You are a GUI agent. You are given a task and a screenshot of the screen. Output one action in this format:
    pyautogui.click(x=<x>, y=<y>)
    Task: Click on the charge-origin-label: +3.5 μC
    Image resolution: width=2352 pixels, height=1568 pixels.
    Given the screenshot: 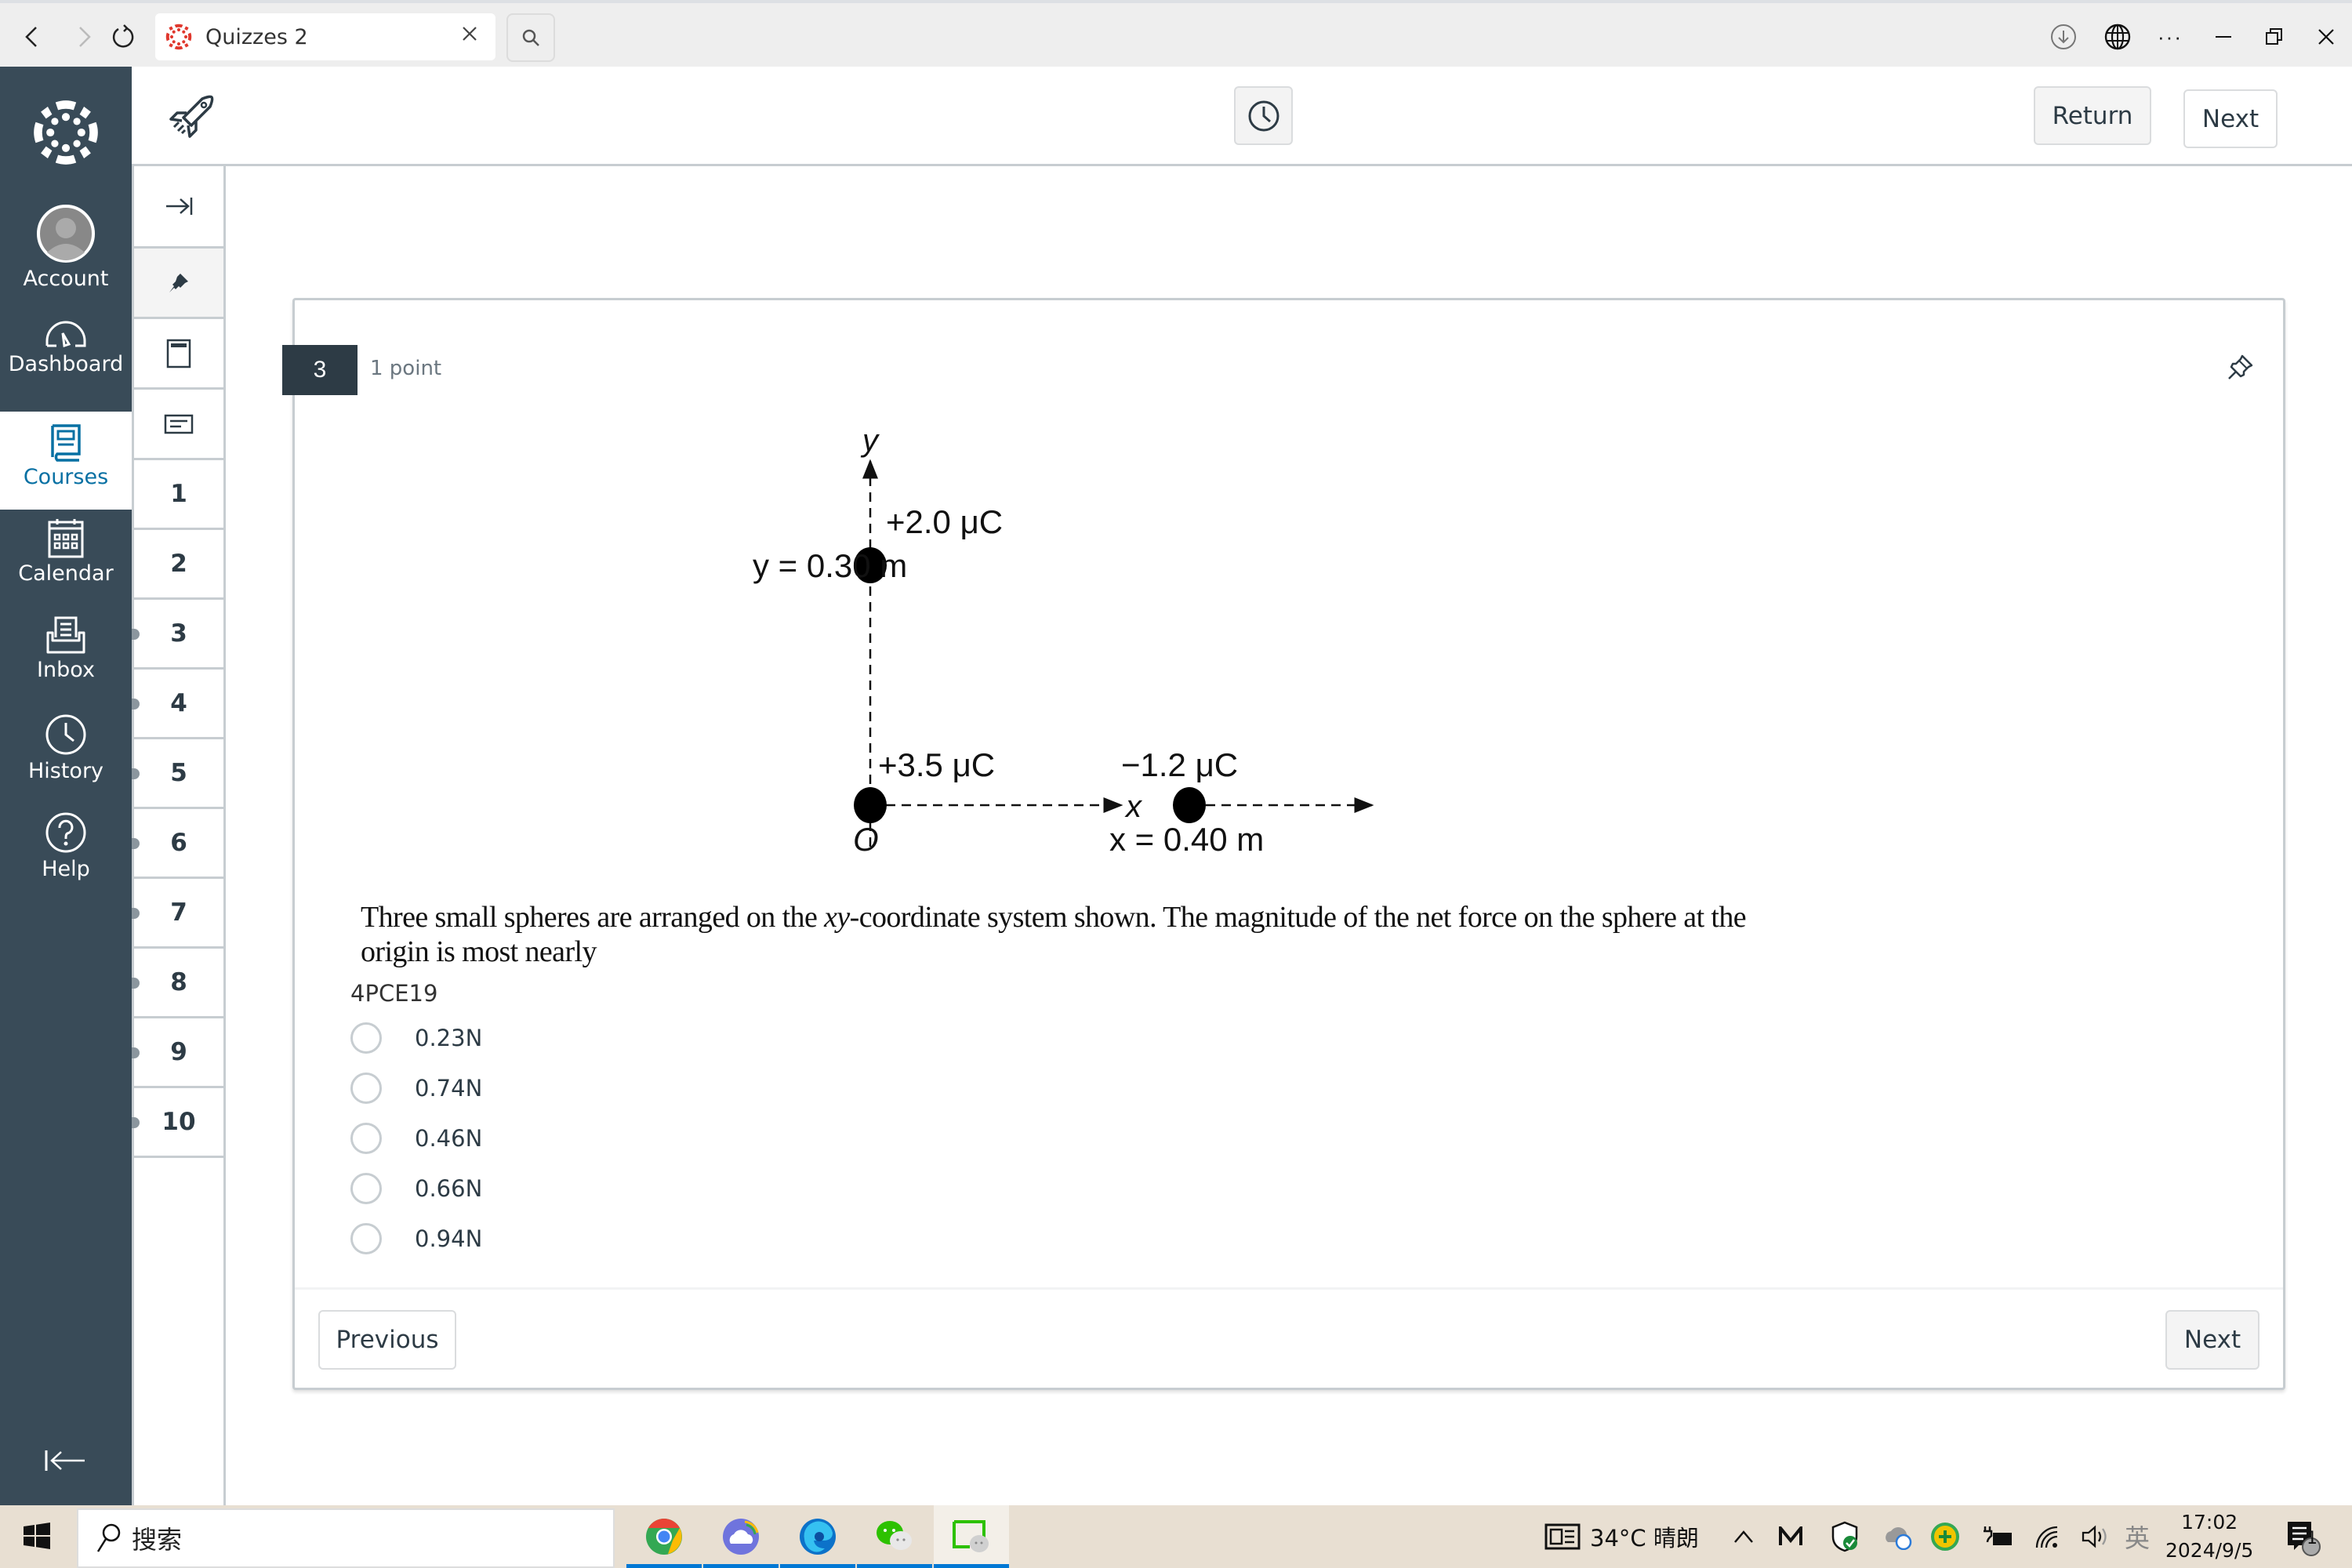 What is the action you would take?
    pyautogui.click(x=936, y=764)
    